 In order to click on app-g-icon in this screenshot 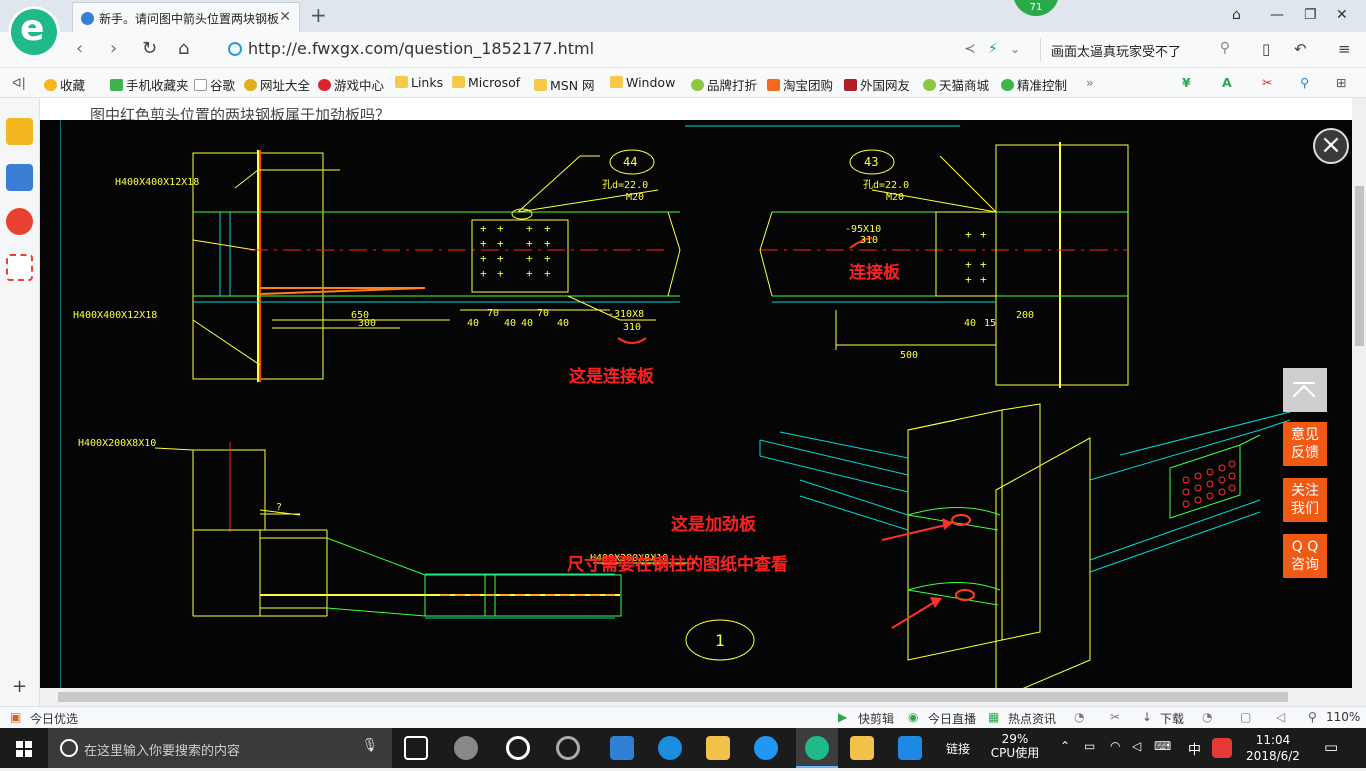, I will do `click(766, 748)`.